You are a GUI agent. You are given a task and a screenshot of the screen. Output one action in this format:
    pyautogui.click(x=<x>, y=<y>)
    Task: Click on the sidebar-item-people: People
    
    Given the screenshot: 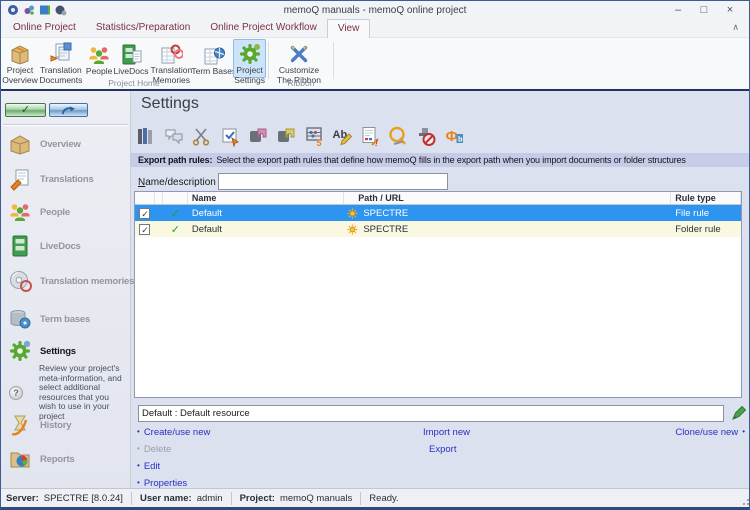 What is the action you would take?
    pyautogui.click(x=38, y=212)
    